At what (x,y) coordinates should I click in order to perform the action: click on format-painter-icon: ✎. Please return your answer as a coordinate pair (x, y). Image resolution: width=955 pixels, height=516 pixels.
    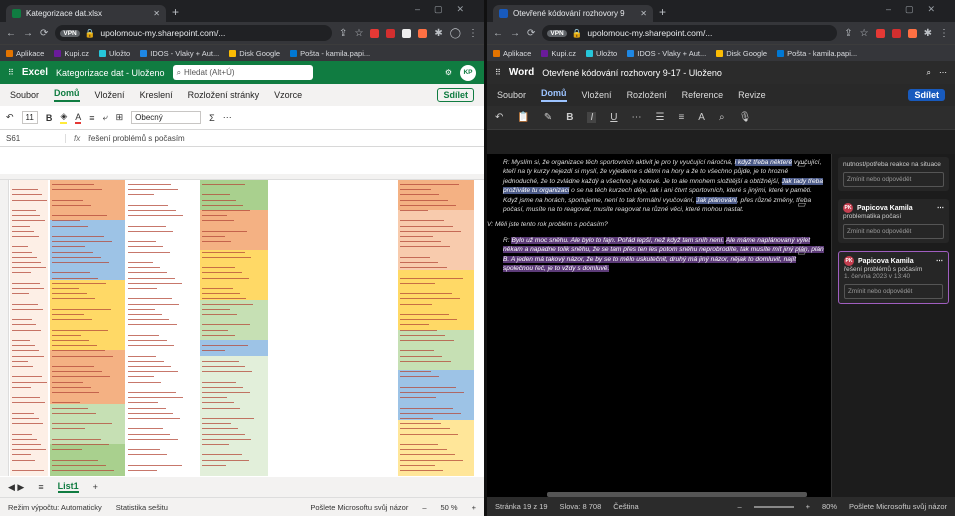
    Looking at the image, I should click on (548, 117).